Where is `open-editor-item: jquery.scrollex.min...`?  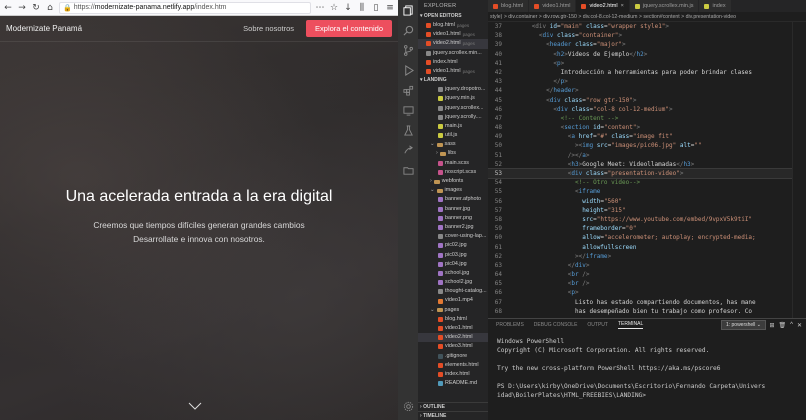
open-editor-item: jquery.scrollex.min... is located at coordinates (453, 53).